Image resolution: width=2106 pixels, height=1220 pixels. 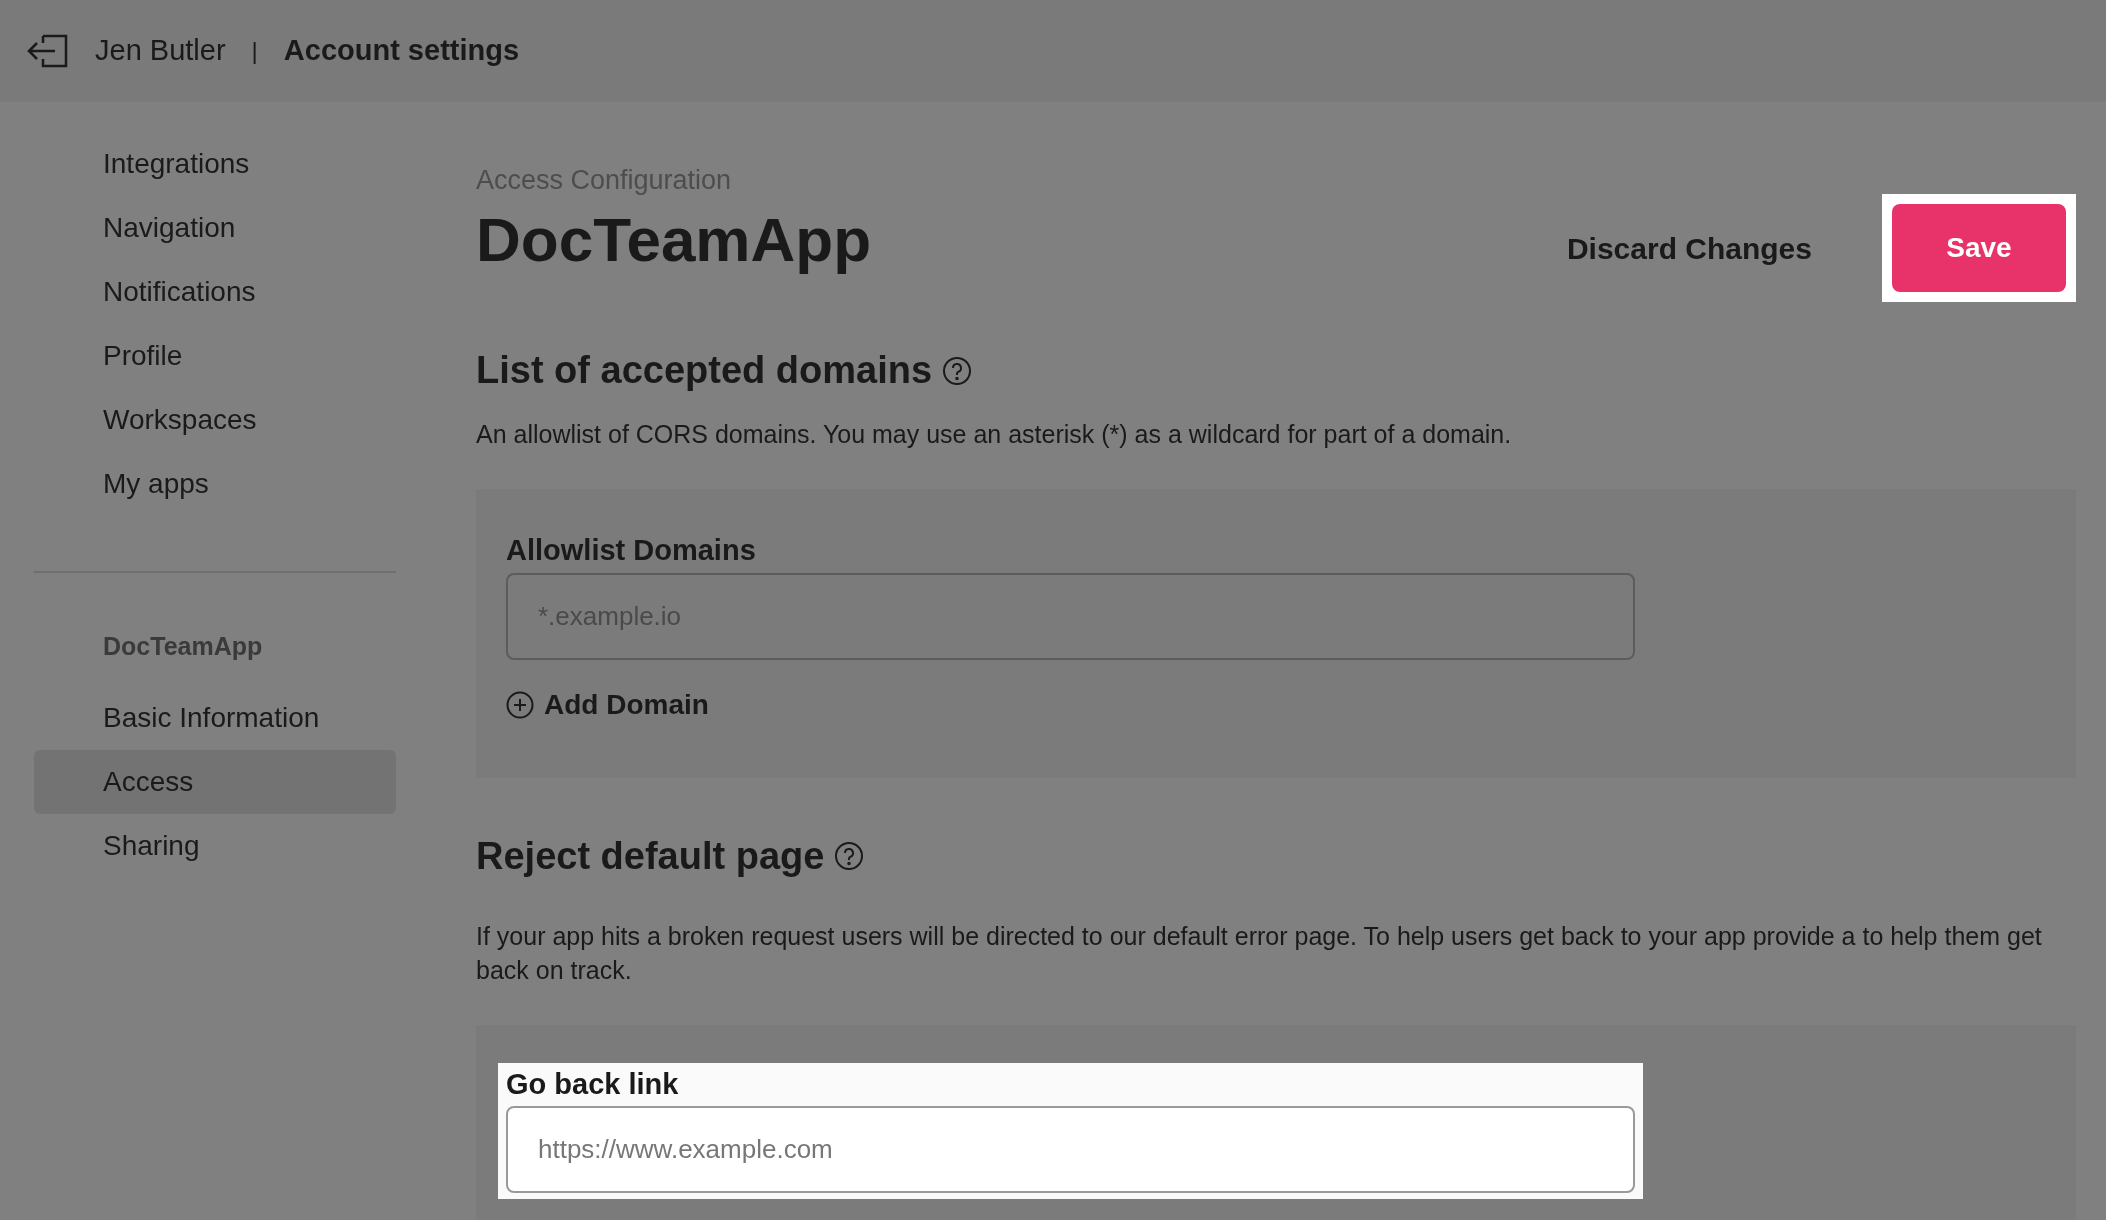 What do you see at coordinates (673, 239) in the screenshot?
I see `app-title: DocTeamApp` at bounding box center [673, 239].